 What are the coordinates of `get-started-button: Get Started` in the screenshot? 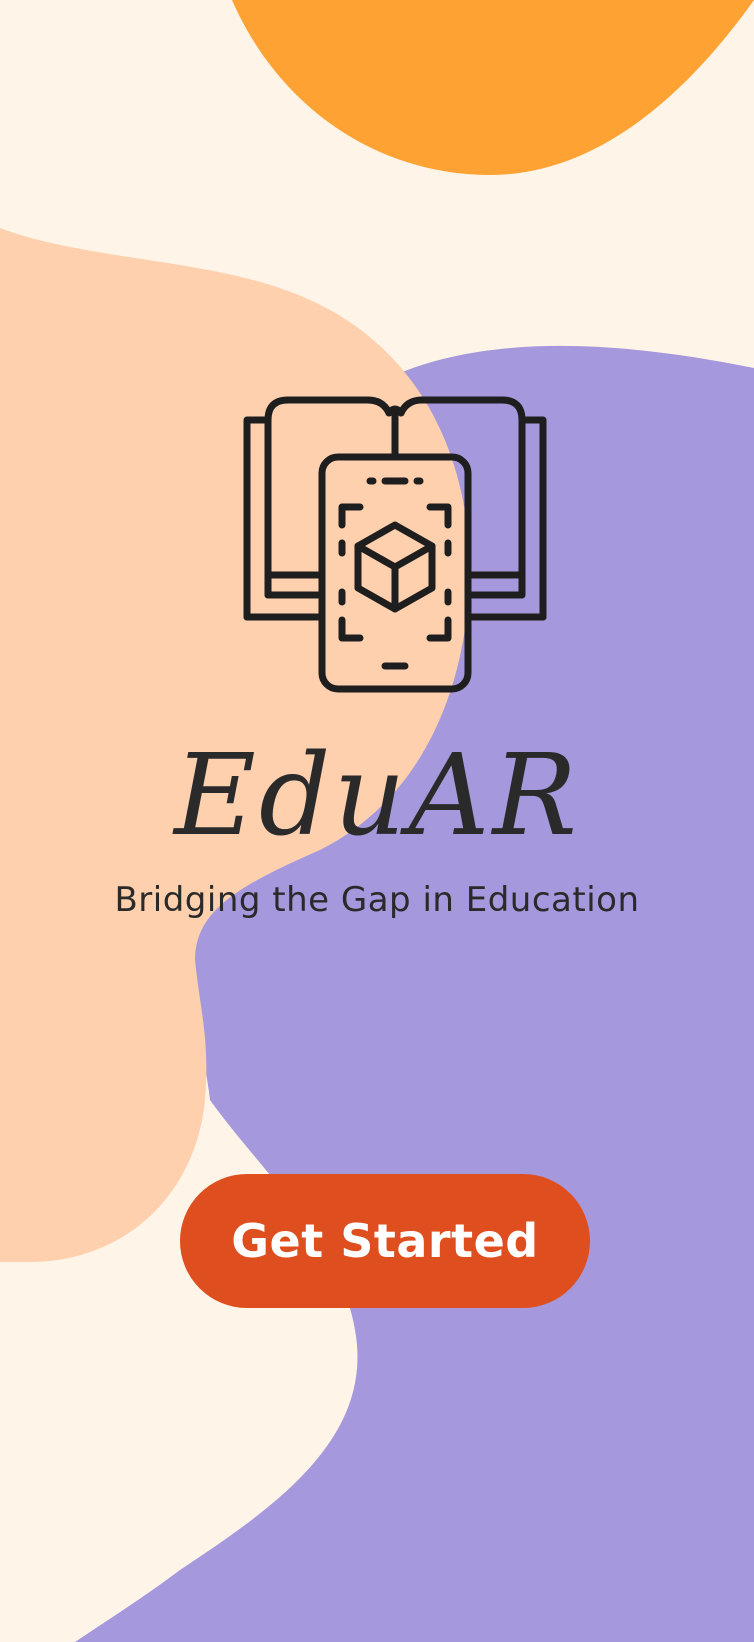 It's located at (385, 1241).